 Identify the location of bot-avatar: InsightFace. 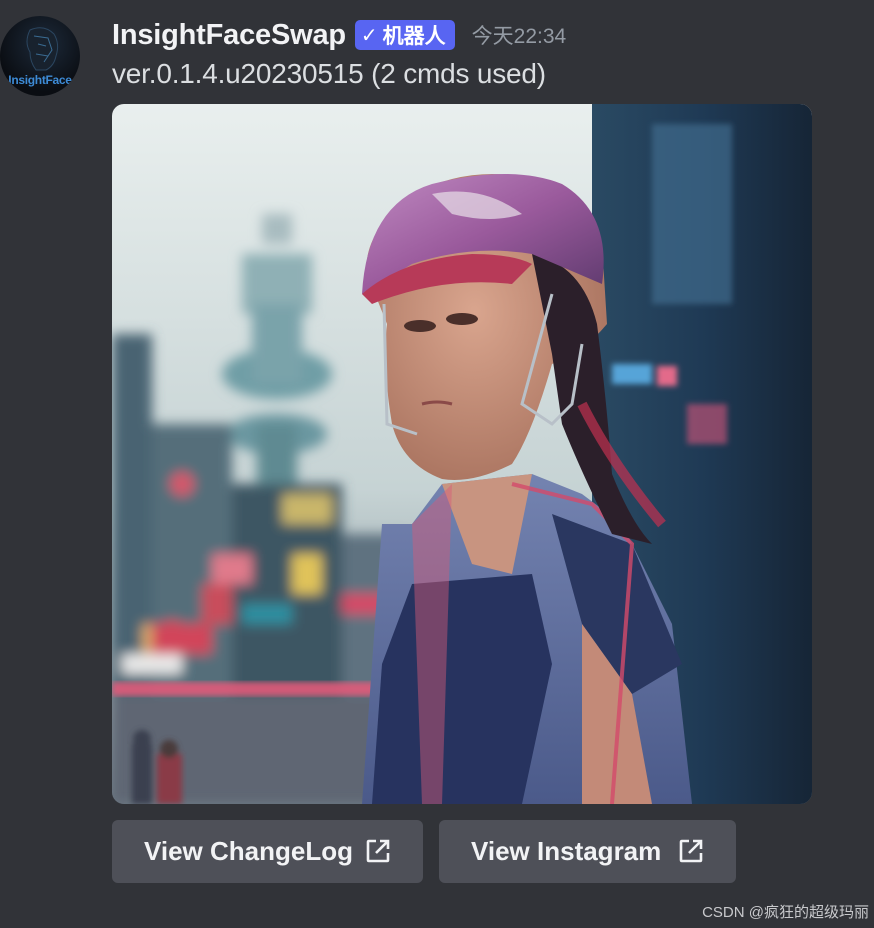
(40, 56).